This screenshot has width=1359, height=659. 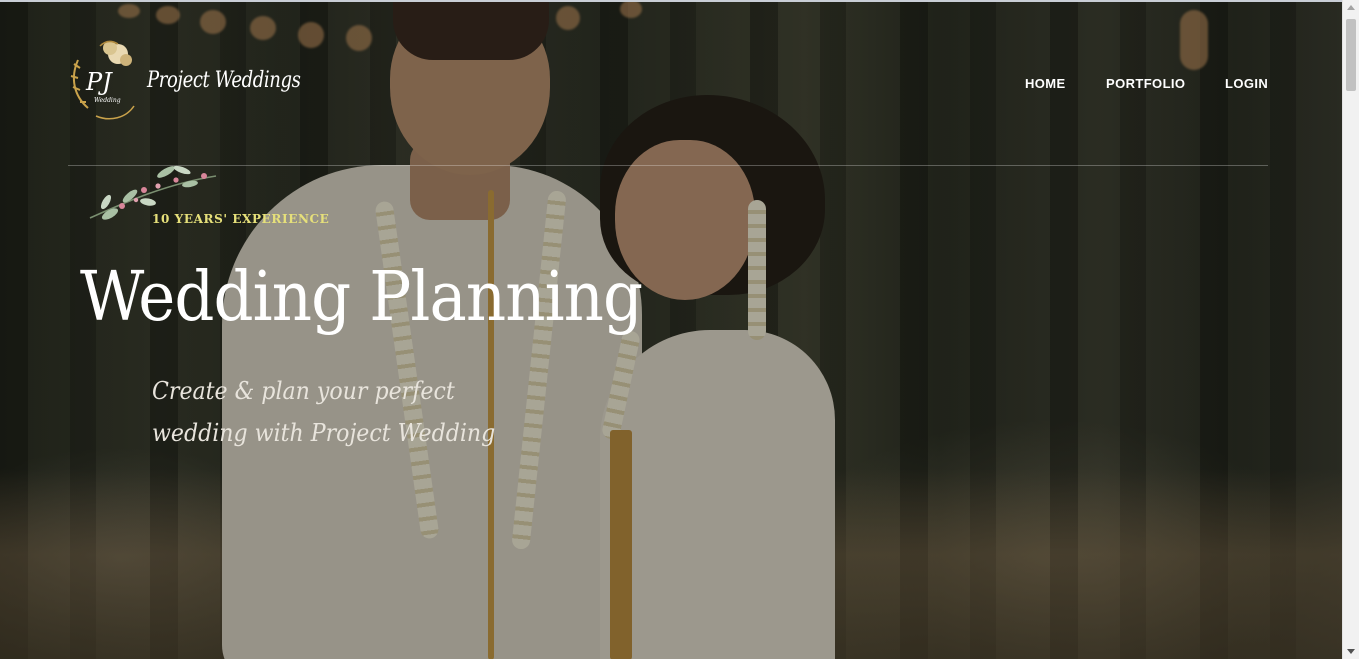 I want to click on logo-wreath-icon: PJ Wedding, so click(x=102, y=80).